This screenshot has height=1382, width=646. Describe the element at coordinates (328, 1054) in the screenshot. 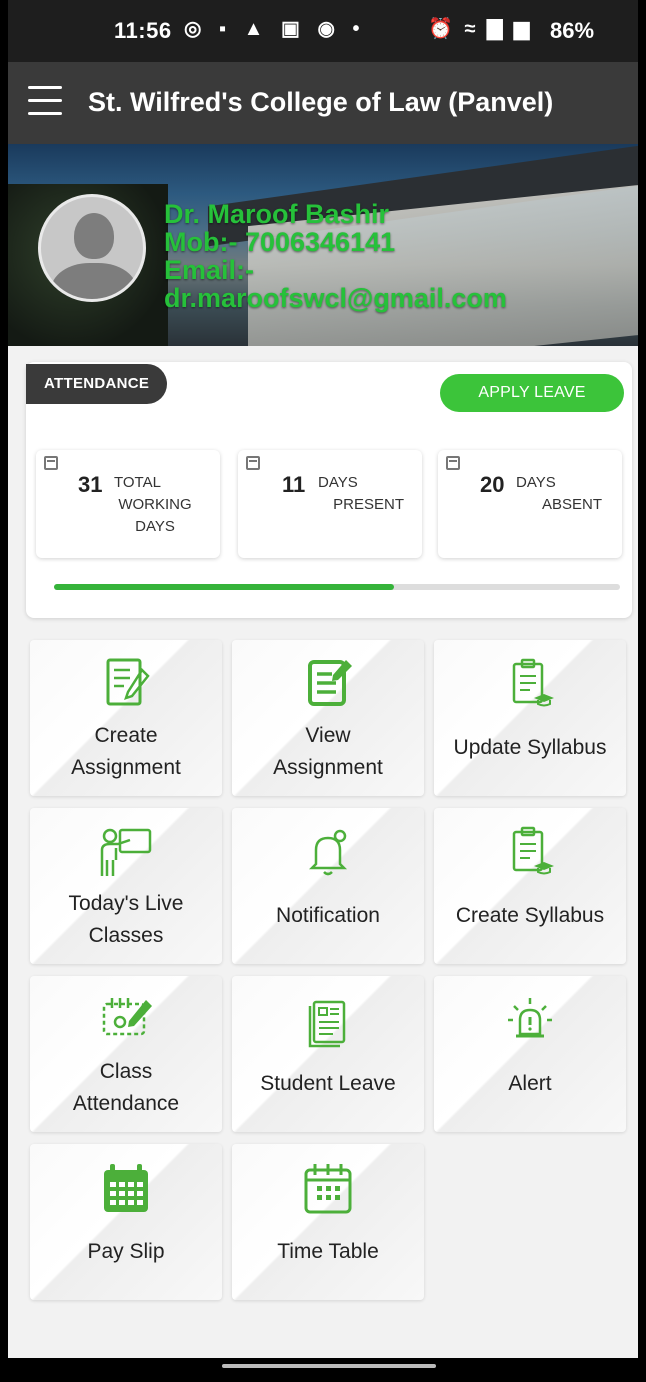

I see `tile-student-leave: Student Leave` at that location.